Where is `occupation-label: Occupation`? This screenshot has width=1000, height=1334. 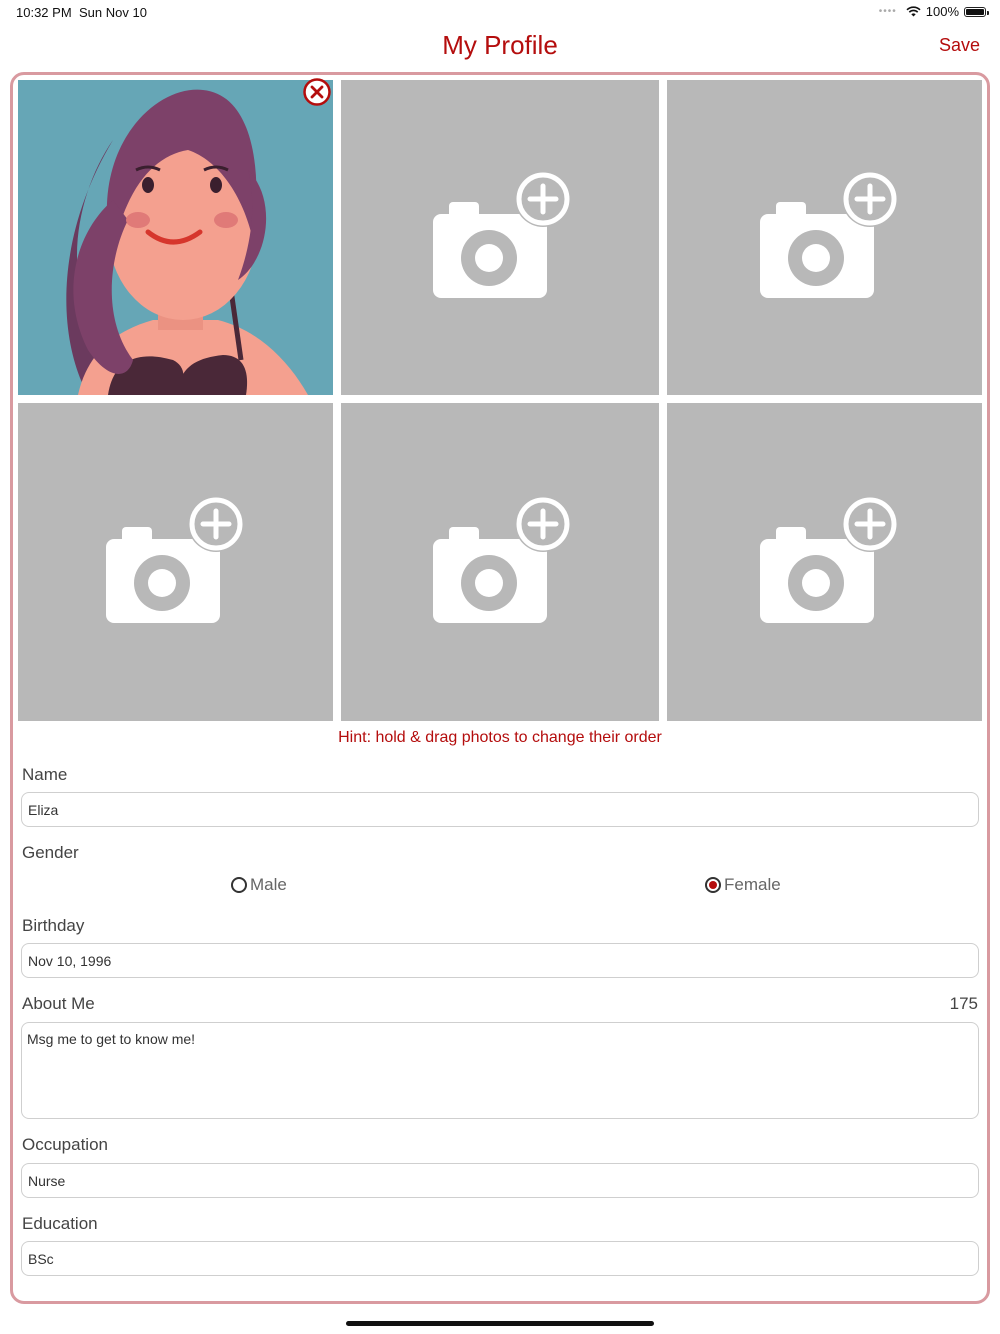
occupation-label: Occupation is located at coordinates (65, 1144).